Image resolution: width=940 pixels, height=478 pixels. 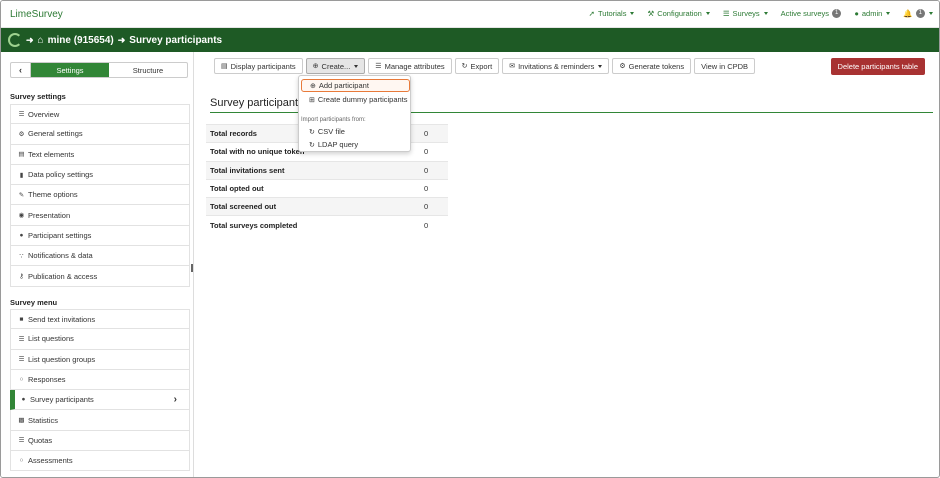 I want to click on tutorials-menu: ➚ Tutorials, so click(x=612, y=13).